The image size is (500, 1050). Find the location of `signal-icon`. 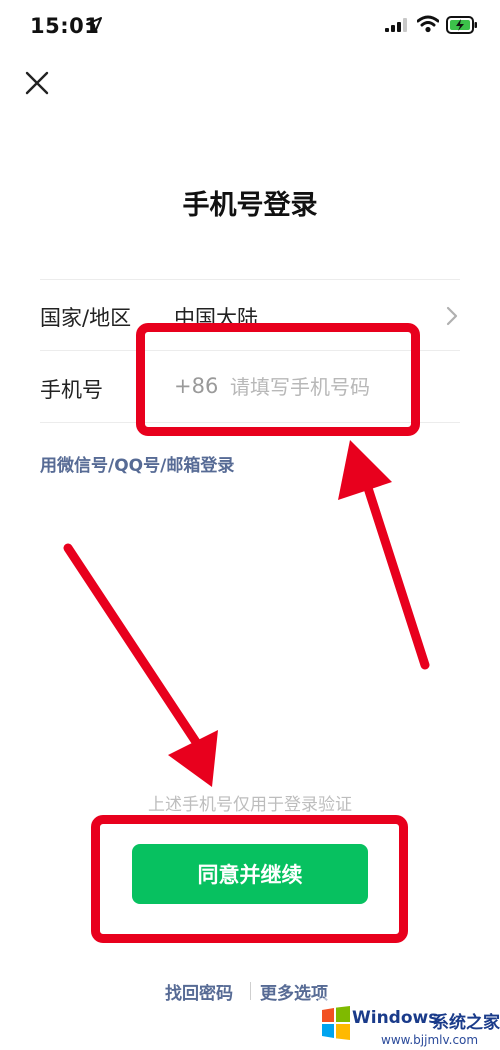

signal-icon is located at coordinates (396, 25).